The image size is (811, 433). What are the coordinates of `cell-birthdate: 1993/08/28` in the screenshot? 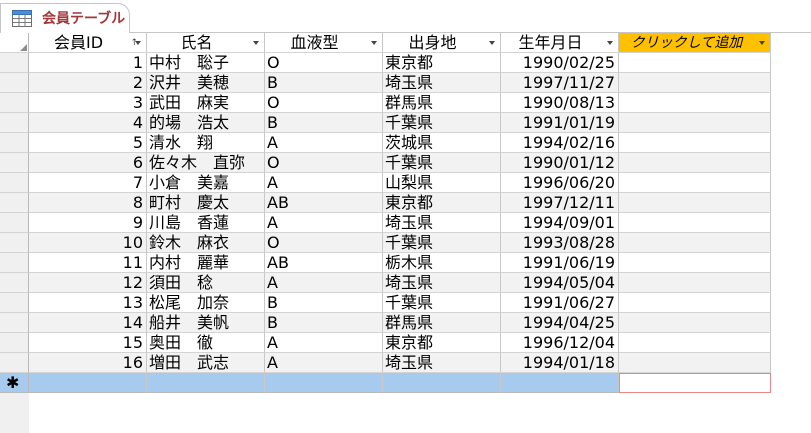 It's located at (560, 243).